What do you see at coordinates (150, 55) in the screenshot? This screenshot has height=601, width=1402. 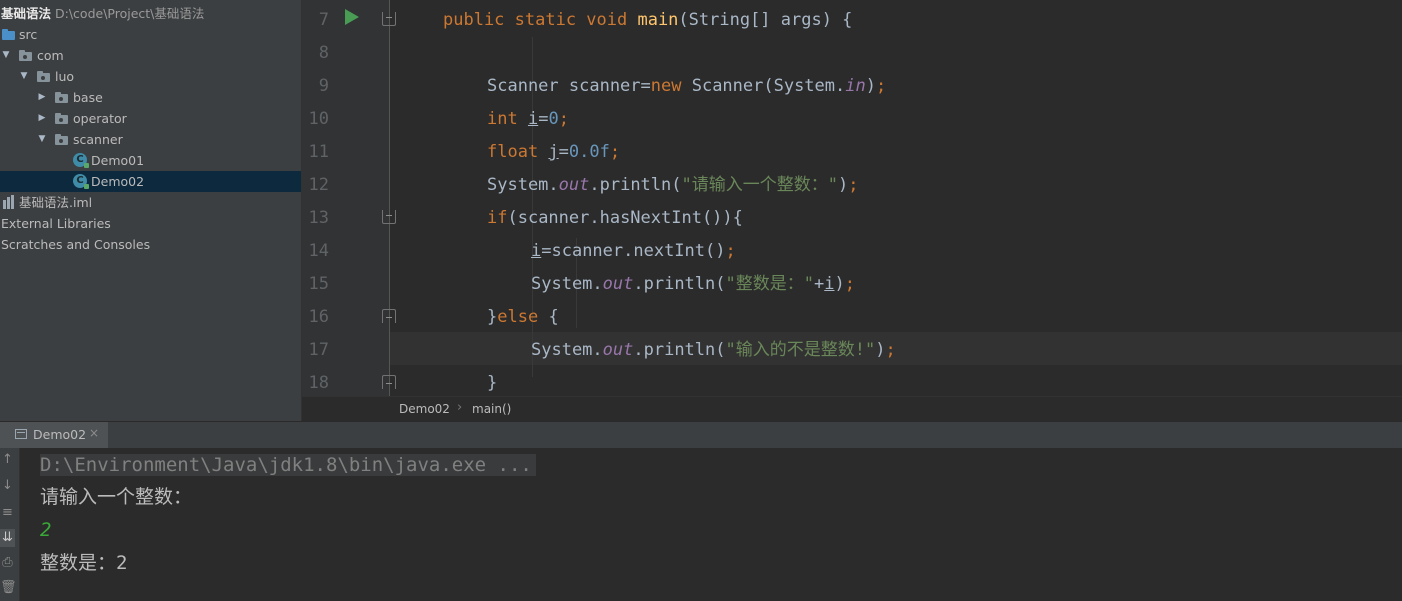 I see `tree-item-com: ▼ com` at bounding box center [150, 55].